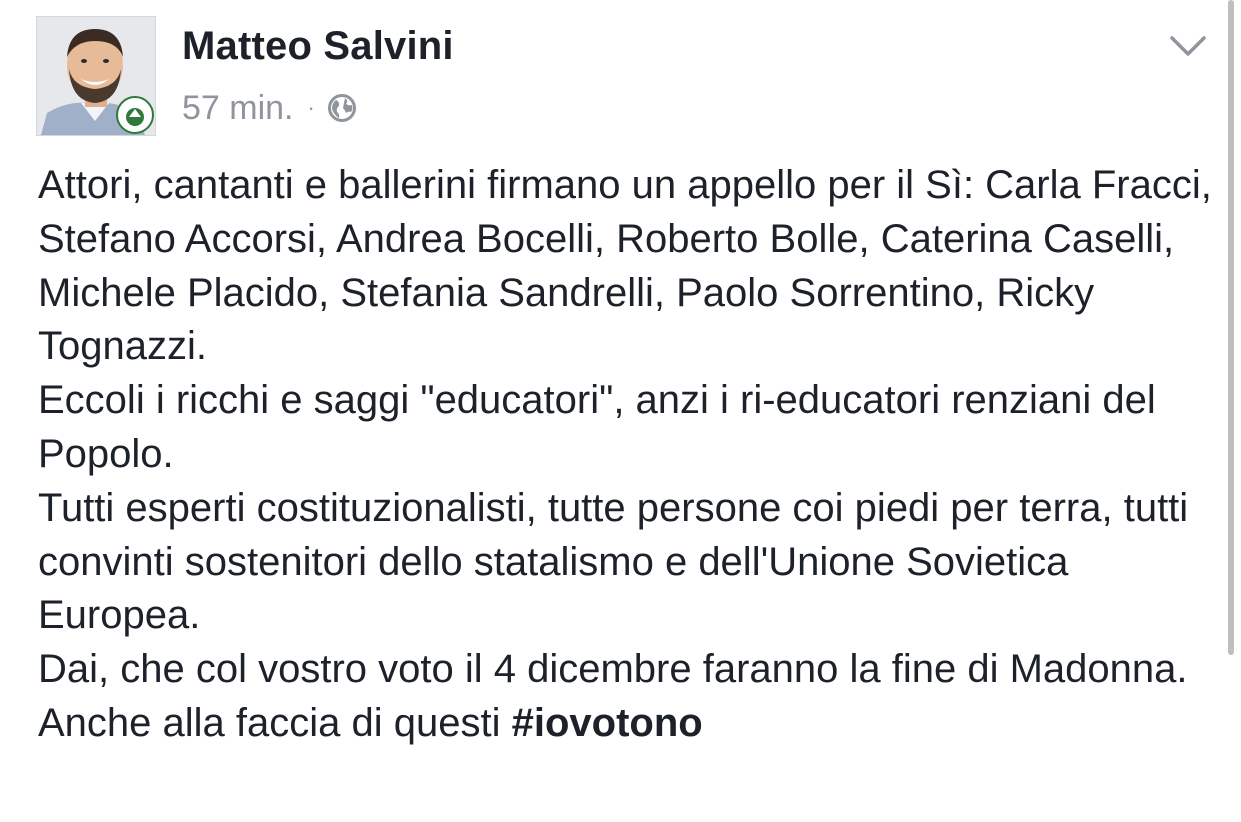 This screenshot has width=1241, height=822. I want to click on post-meta: 57 min. ·, so click(269, 108).